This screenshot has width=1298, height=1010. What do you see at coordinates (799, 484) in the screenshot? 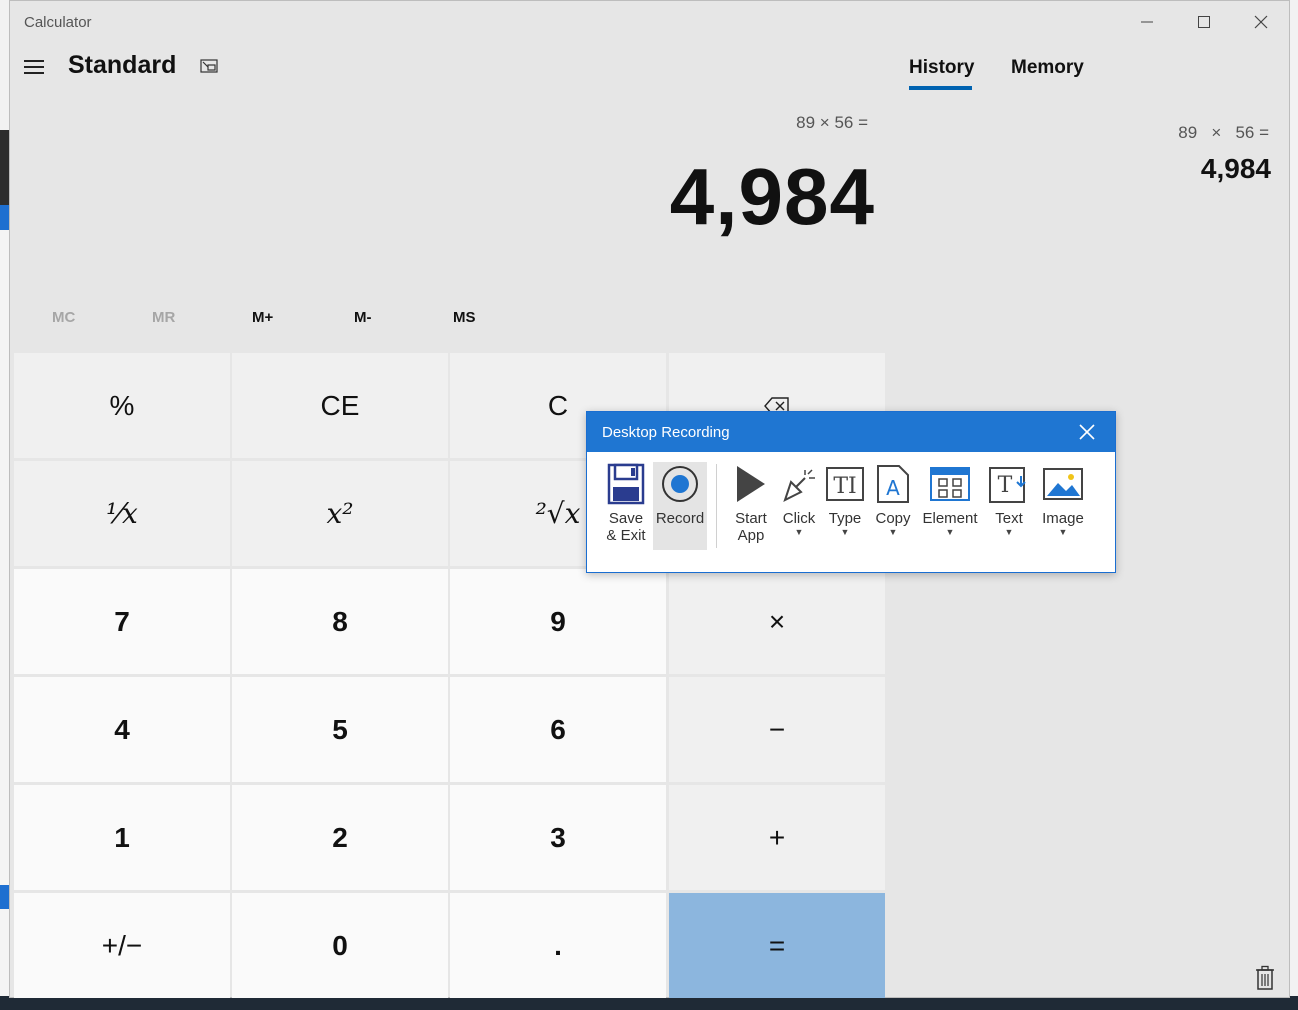
I see `cursor-click-icon` at bounding box center [799, 484].